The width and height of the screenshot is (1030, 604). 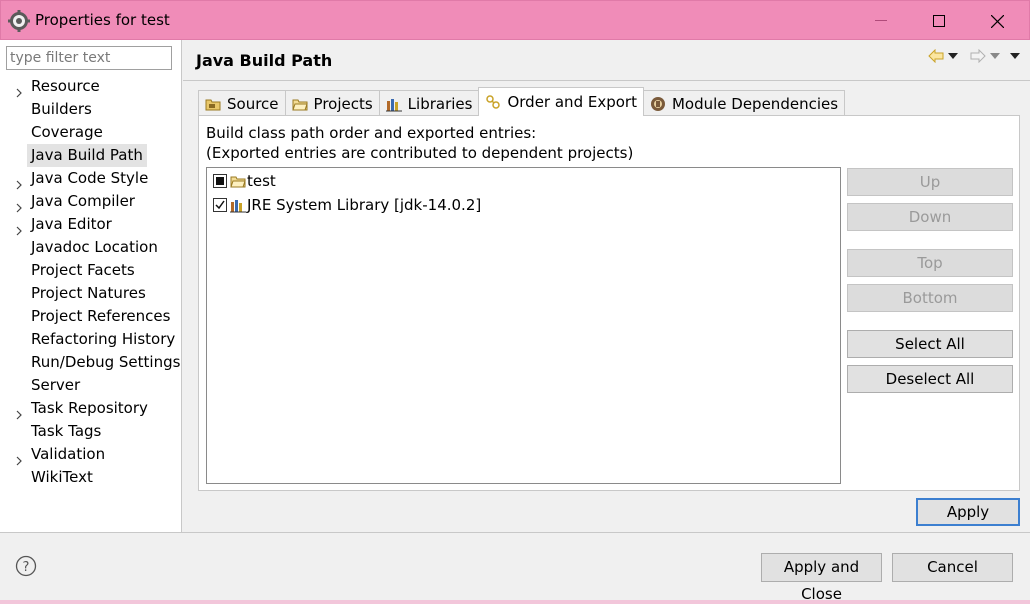 I want to click on footer-separator, so click(x=515, y=532).